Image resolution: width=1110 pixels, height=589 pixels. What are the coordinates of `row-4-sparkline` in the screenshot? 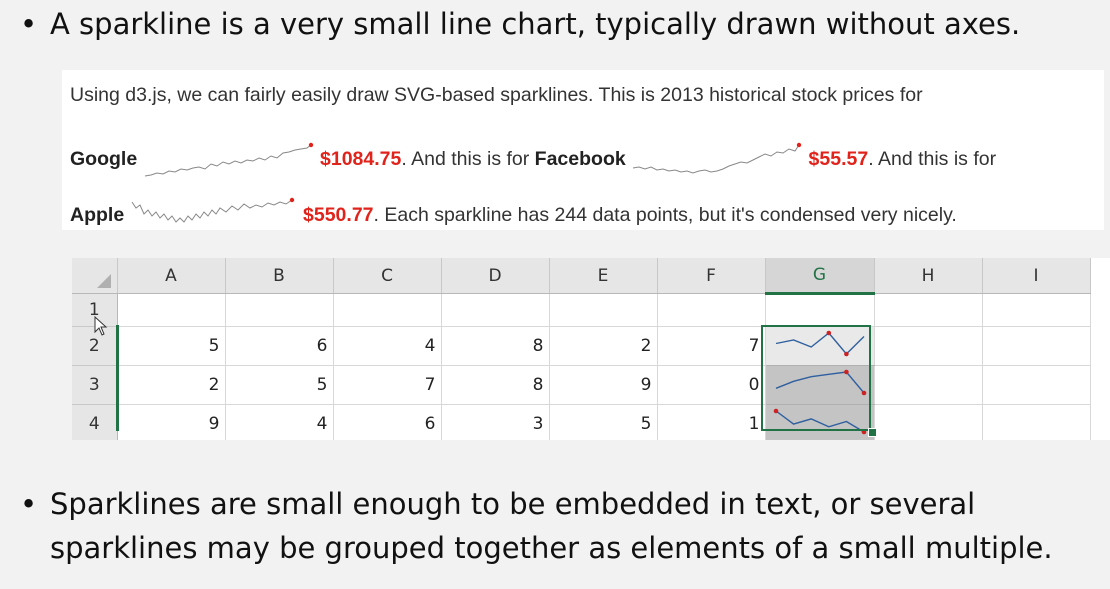 It's located at (819, 421).